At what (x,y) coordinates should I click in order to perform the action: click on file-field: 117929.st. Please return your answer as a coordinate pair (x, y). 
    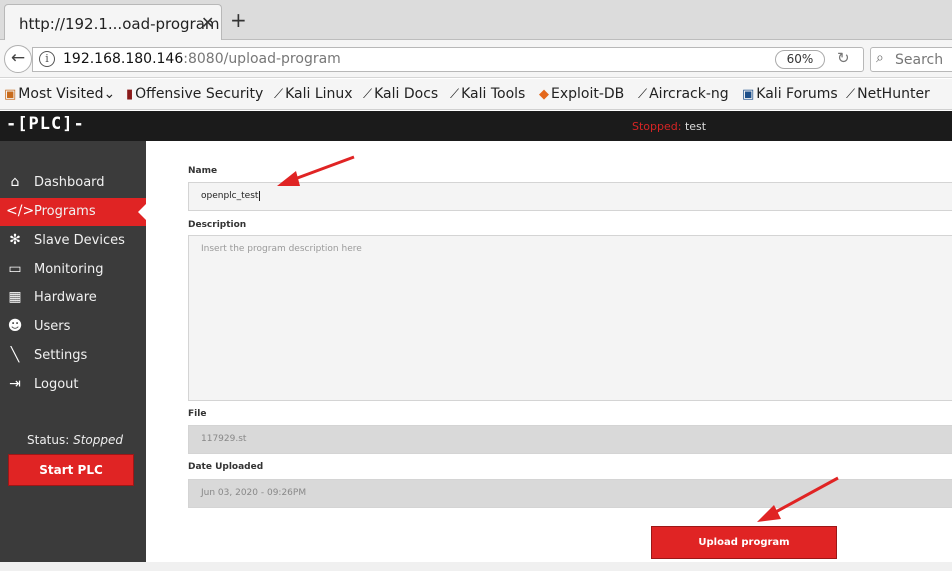
    Looking at the image, I should click on (570, 439).